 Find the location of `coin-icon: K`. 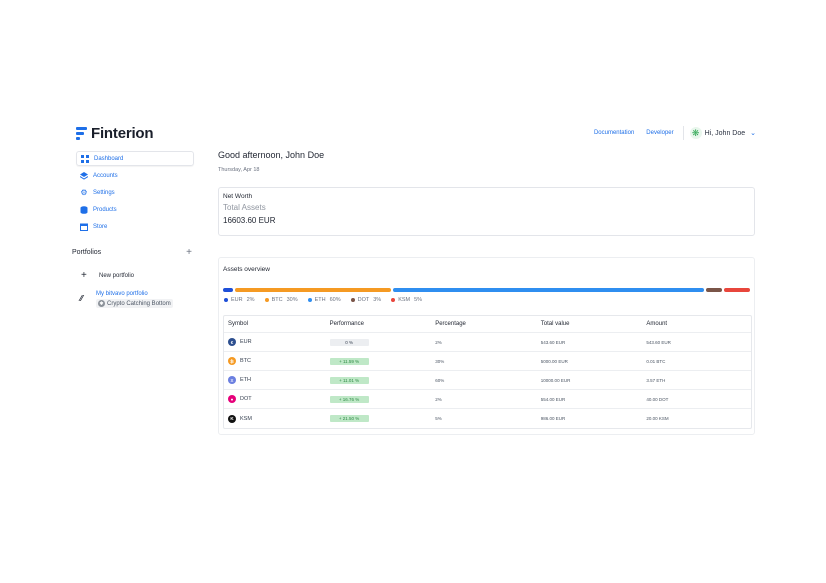

coin-icon: K is located at coordinates (232, 418).